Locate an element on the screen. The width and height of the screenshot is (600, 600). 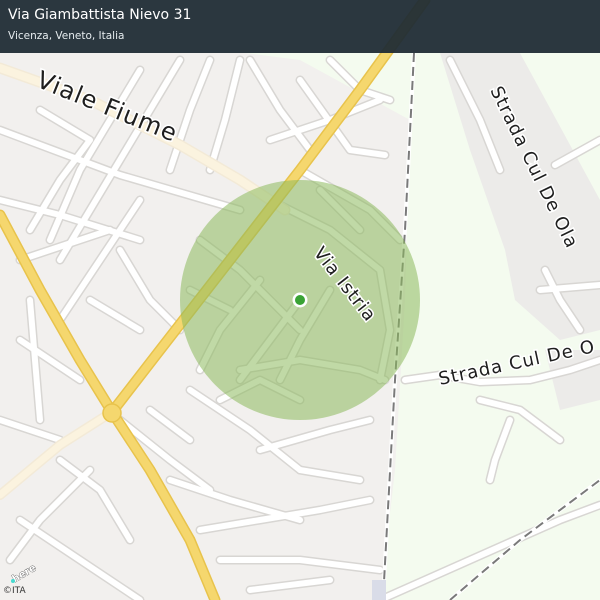
here-logo-icon: here is located at coordinates (23, 573).